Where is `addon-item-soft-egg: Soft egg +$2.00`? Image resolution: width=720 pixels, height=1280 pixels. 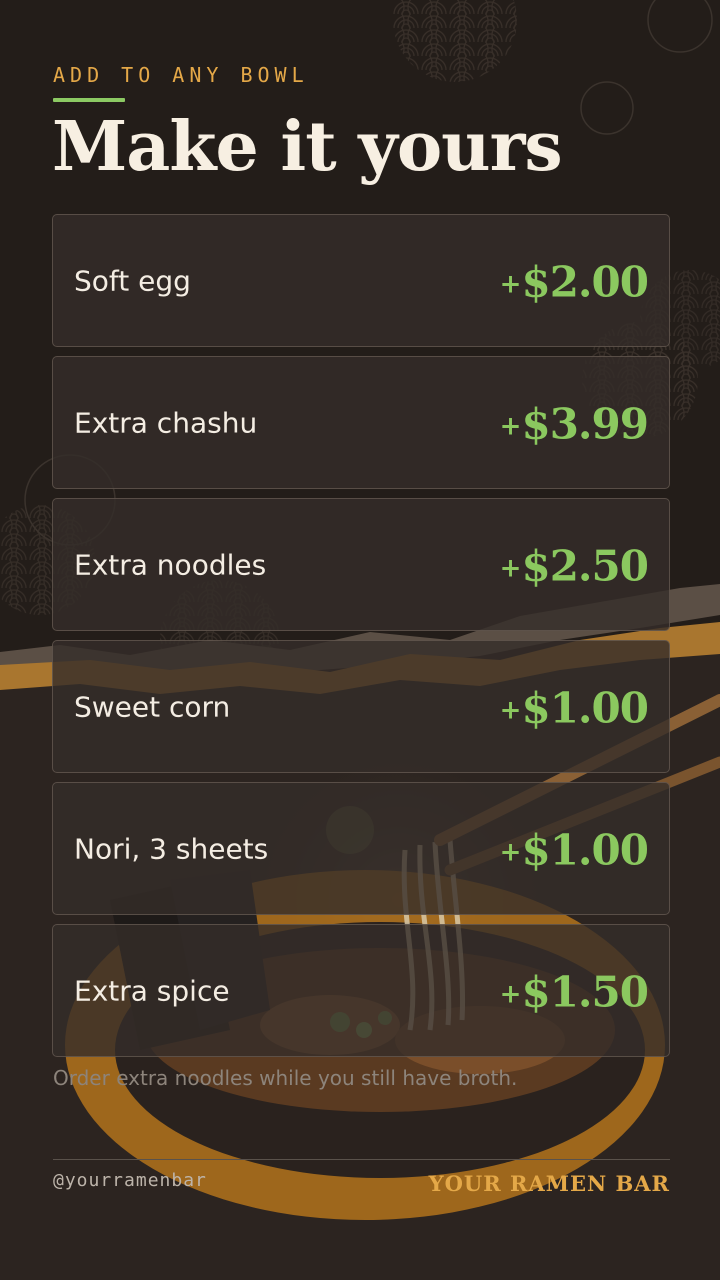 addon-item-soft-egg: Soft egg +$2.00 is located at coordinates (361, 280).